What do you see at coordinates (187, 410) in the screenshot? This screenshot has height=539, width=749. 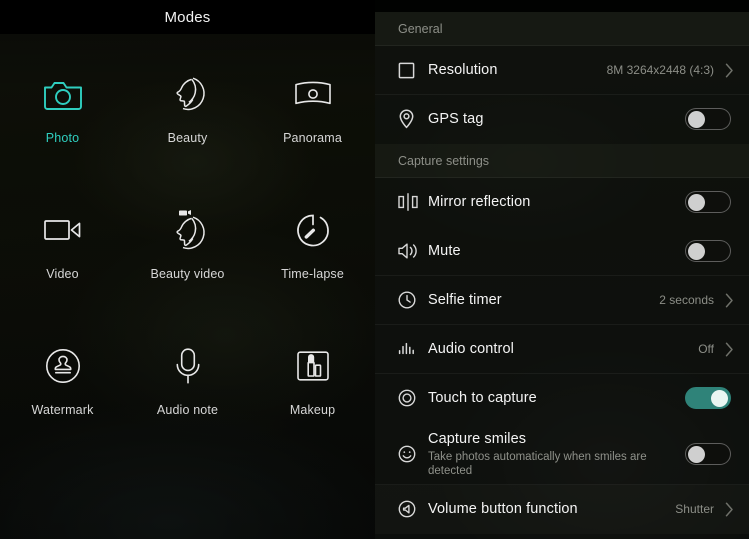 I see `mode-label: Audio note` at bounding box center [187, 410].